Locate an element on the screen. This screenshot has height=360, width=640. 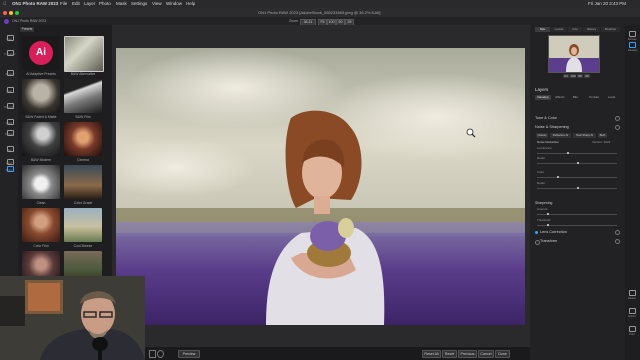
reset-button: Reset is located at coordinates (449, 354).